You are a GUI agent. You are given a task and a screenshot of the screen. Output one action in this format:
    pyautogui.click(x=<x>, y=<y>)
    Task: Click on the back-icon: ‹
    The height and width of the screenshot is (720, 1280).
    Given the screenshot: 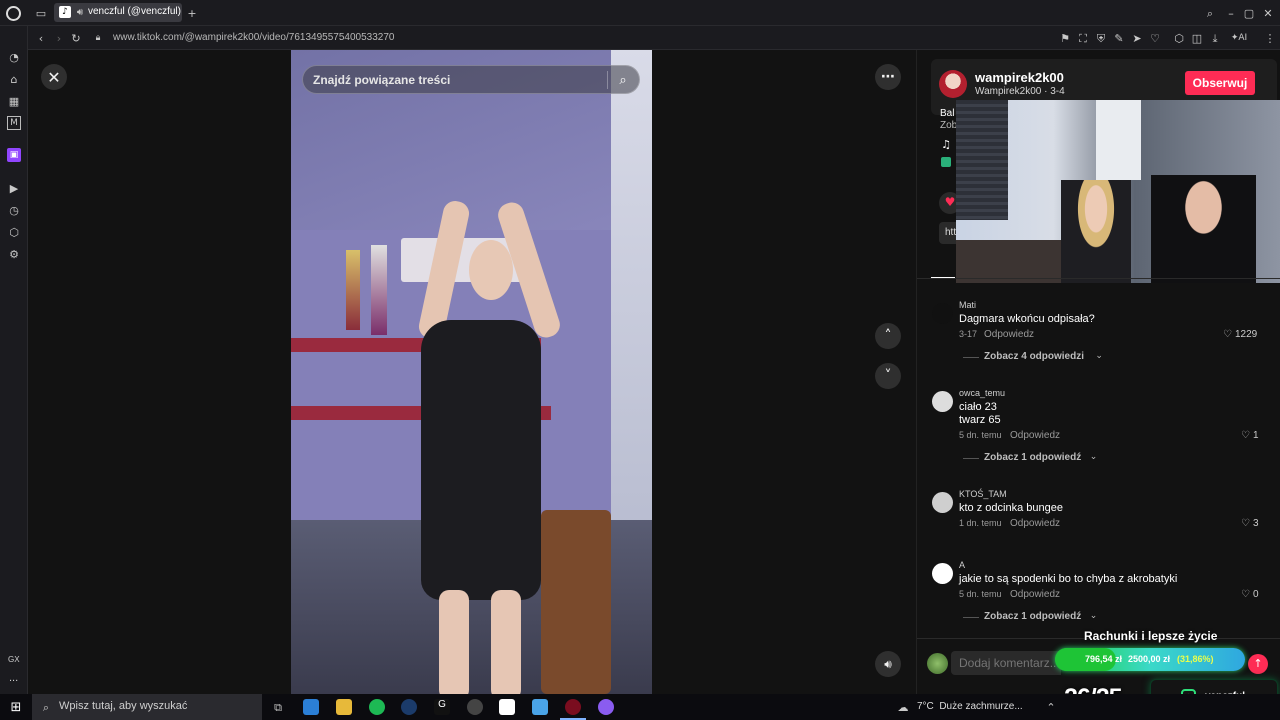 What is the action you would take?
    pyautogui.click(x=41, y=38)
    